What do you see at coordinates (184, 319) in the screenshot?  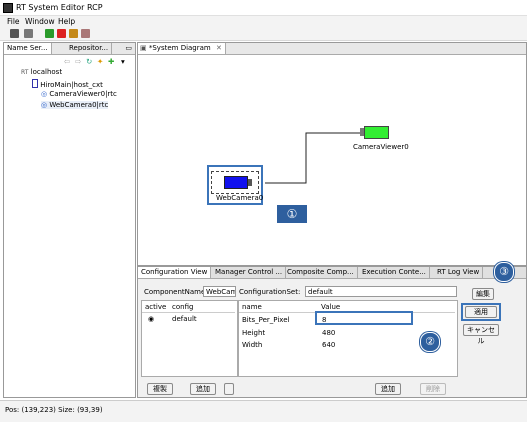 I see `config-set-row: default` at bounding box center [184, 319].